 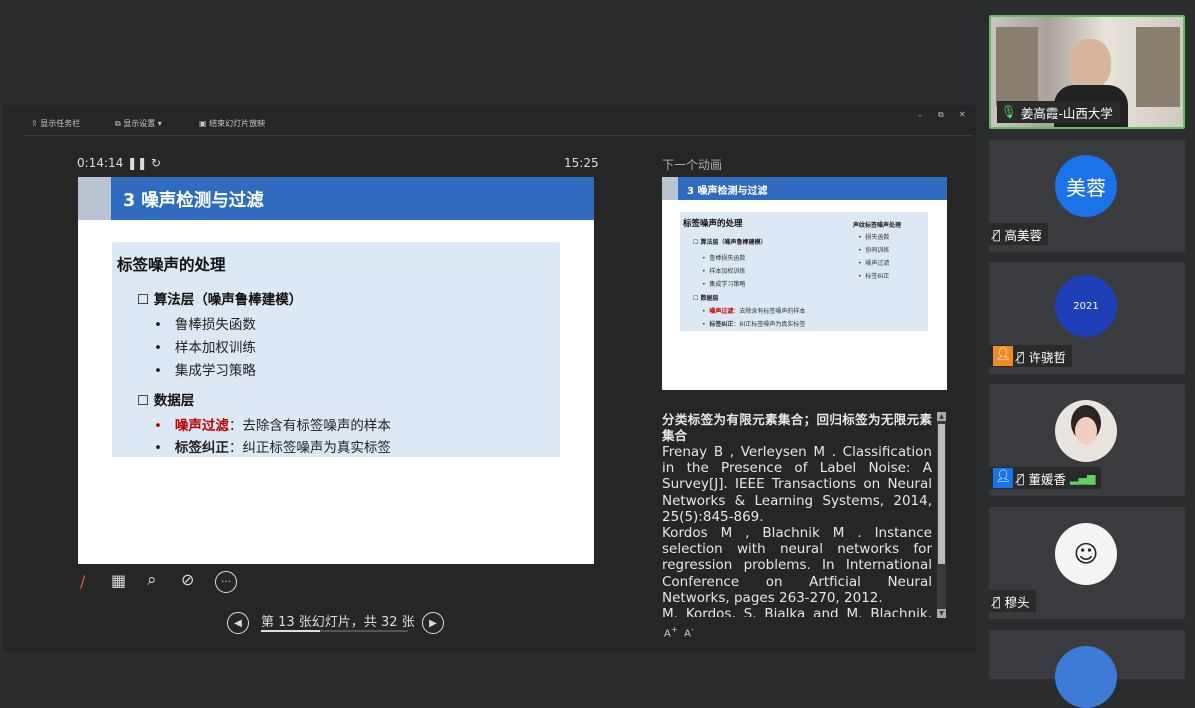 I want to click on participant-tile, so click(x=1087, y=669).